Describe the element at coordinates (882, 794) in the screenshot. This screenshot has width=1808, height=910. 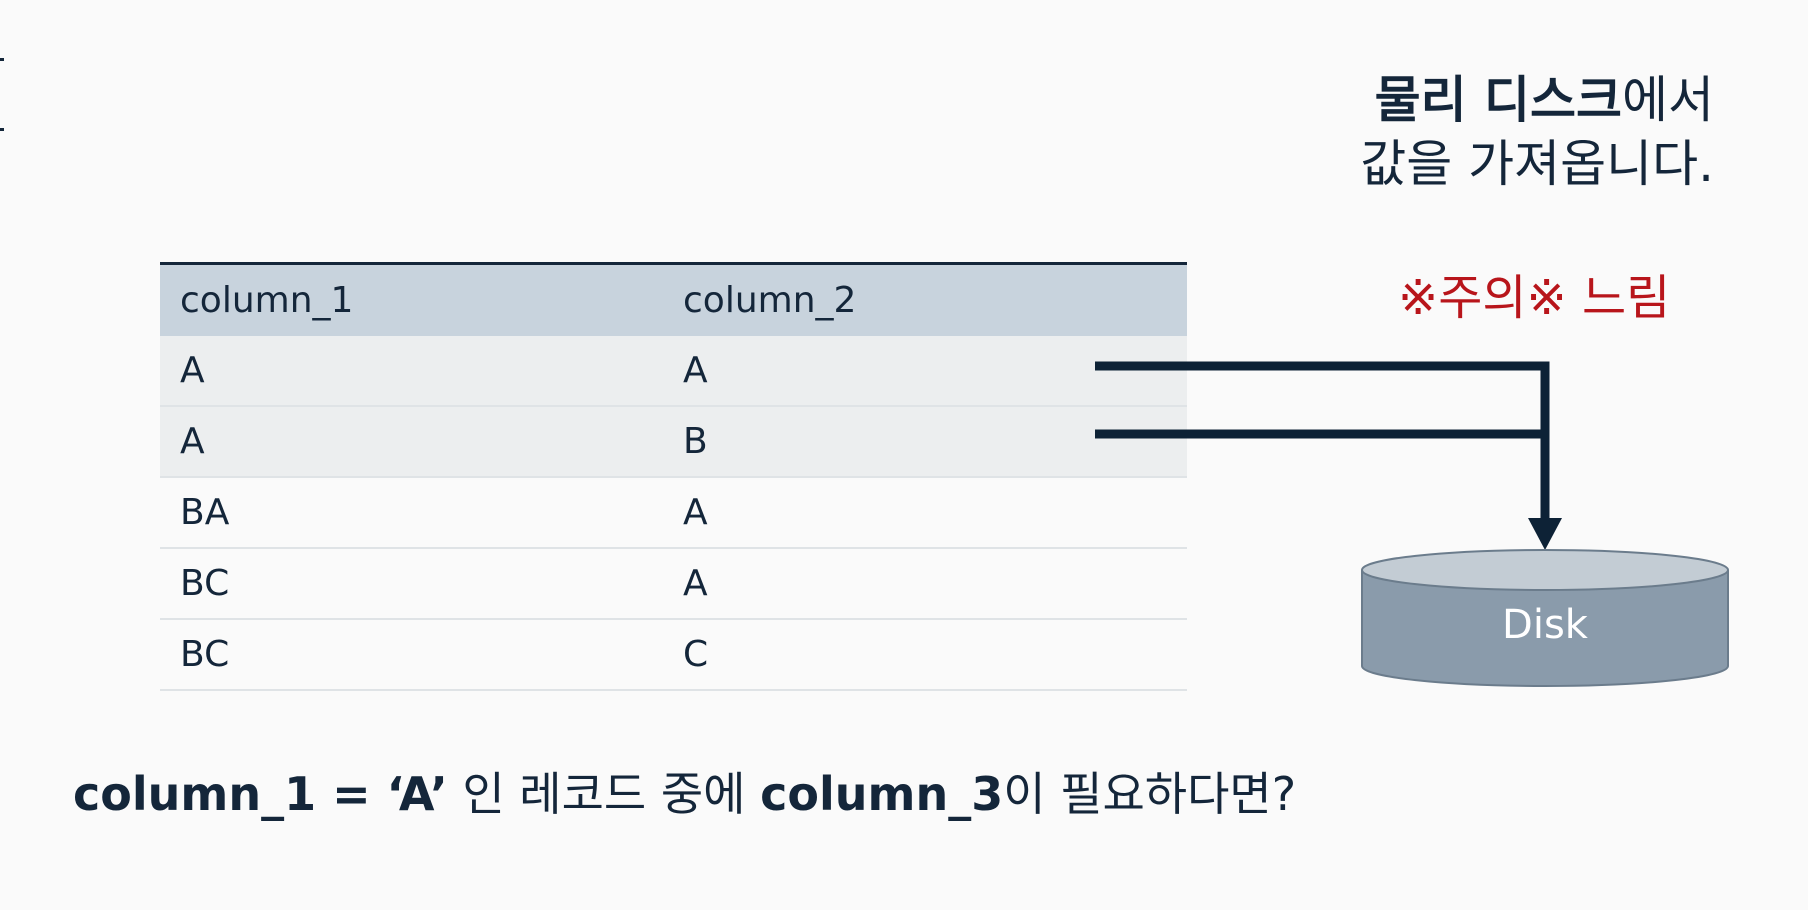
I see `question-part-3: column_3` at that location.